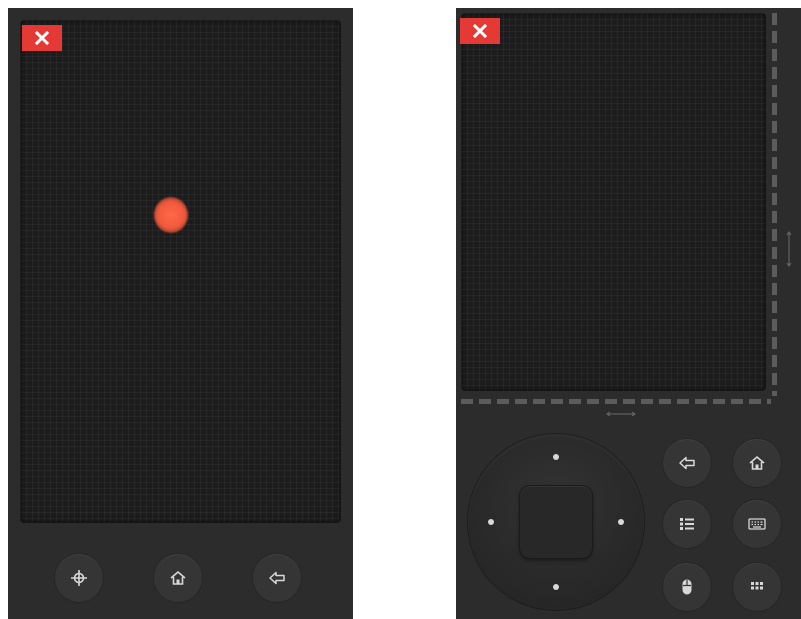 This screenshot has height=619, width=801. I want to click on move-pointer-button, so click(79, 578).